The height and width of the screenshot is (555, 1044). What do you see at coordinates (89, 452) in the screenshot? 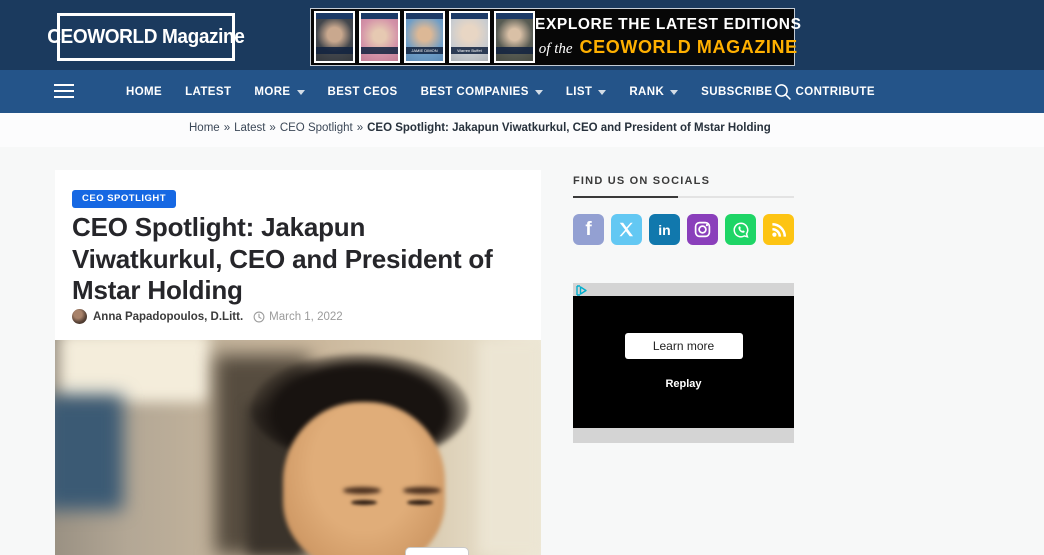
I see `photo-window-blur` at bounding box center [89, 452].